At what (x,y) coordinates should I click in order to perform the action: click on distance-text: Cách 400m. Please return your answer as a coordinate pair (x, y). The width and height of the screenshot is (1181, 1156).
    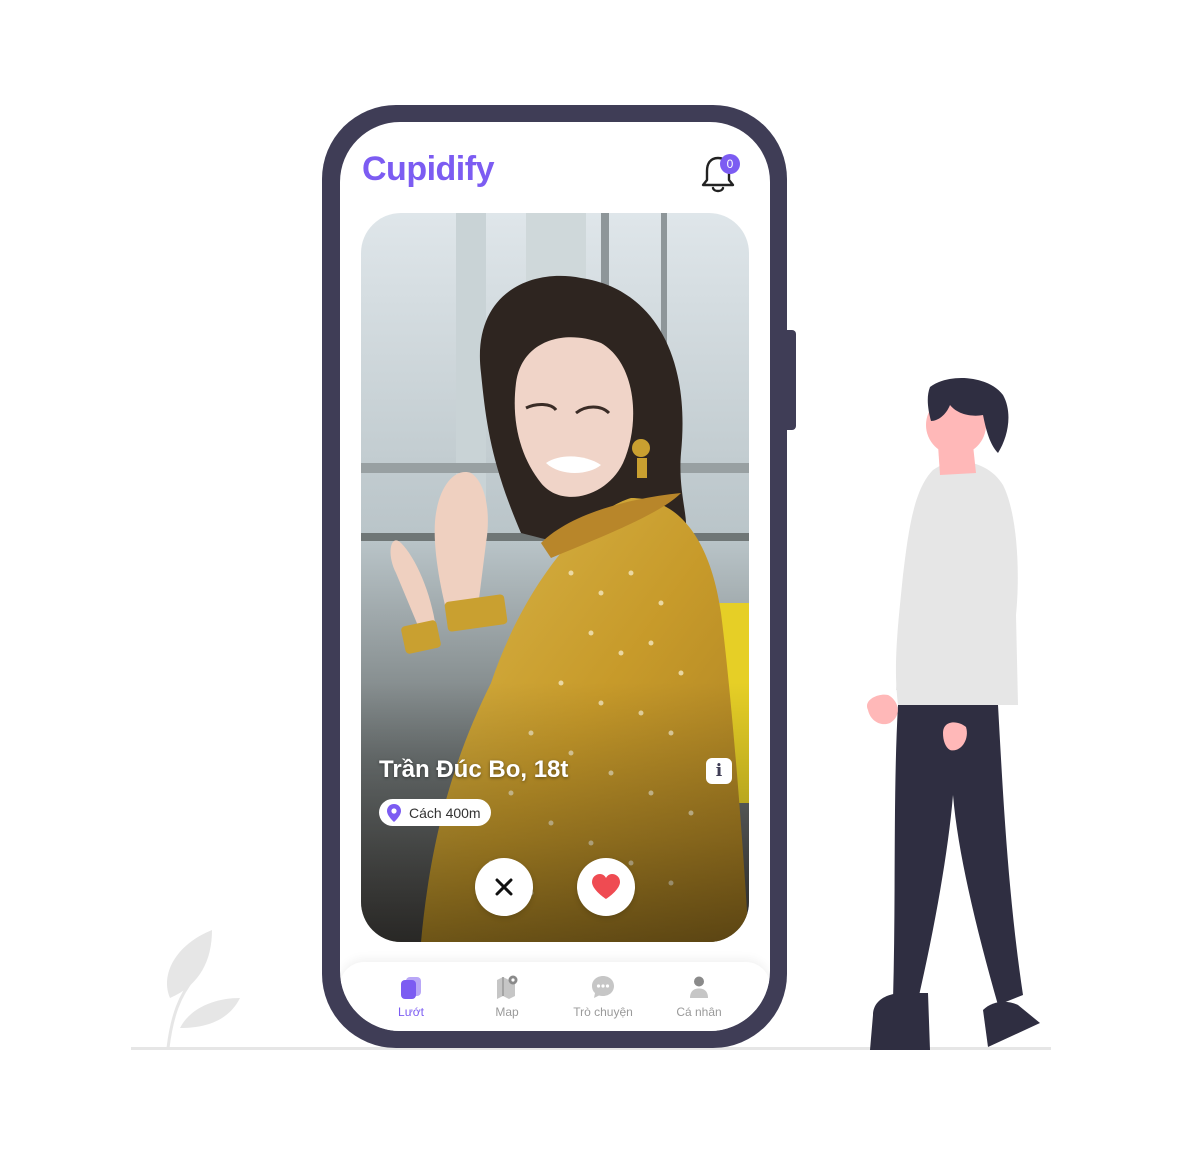
    Looking at the image, I should click on (445, 812).